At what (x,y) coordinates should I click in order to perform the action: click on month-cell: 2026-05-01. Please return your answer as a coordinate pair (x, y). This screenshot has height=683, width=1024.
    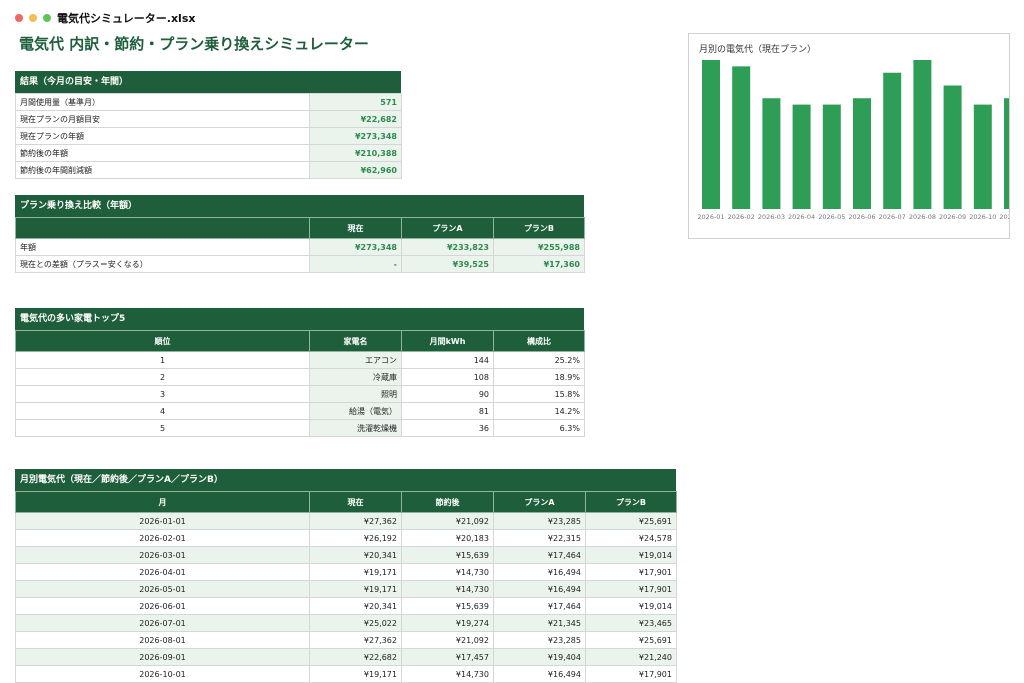
    Looking at the image, I should click on (162, 589).